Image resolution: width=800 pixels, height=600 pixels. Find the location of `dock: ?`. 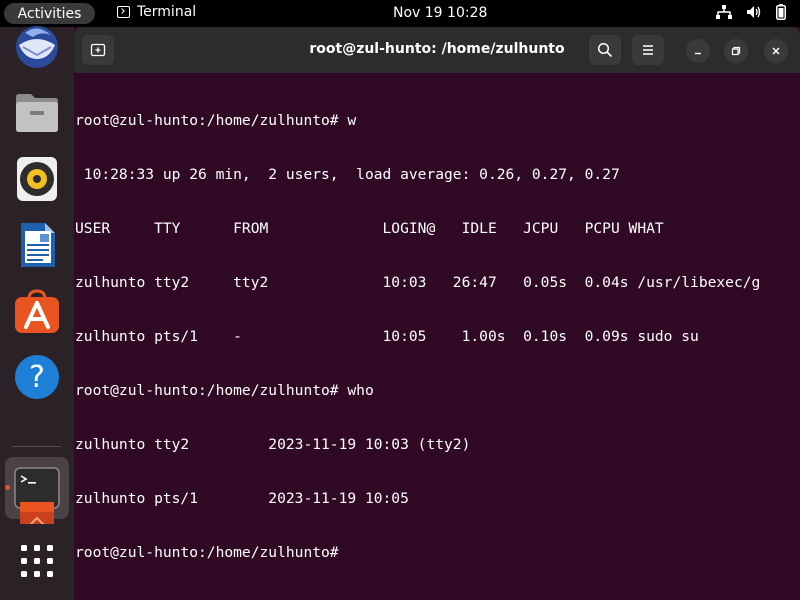

dock: ? is located at coordinates (37, 313).